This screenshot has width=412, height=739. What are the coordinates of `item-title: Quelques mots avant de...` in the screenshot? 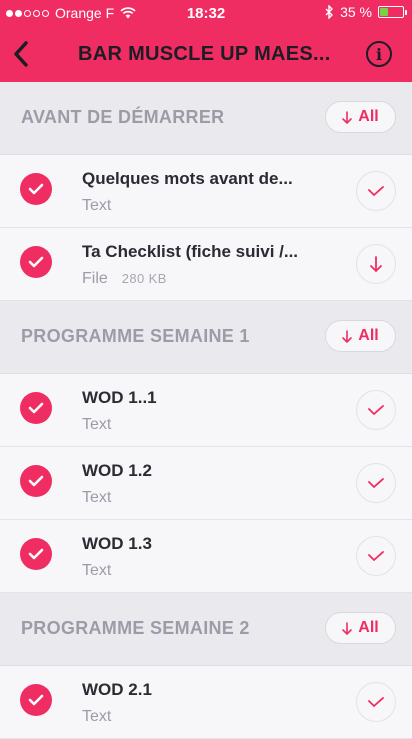 It's located at (187, 178).